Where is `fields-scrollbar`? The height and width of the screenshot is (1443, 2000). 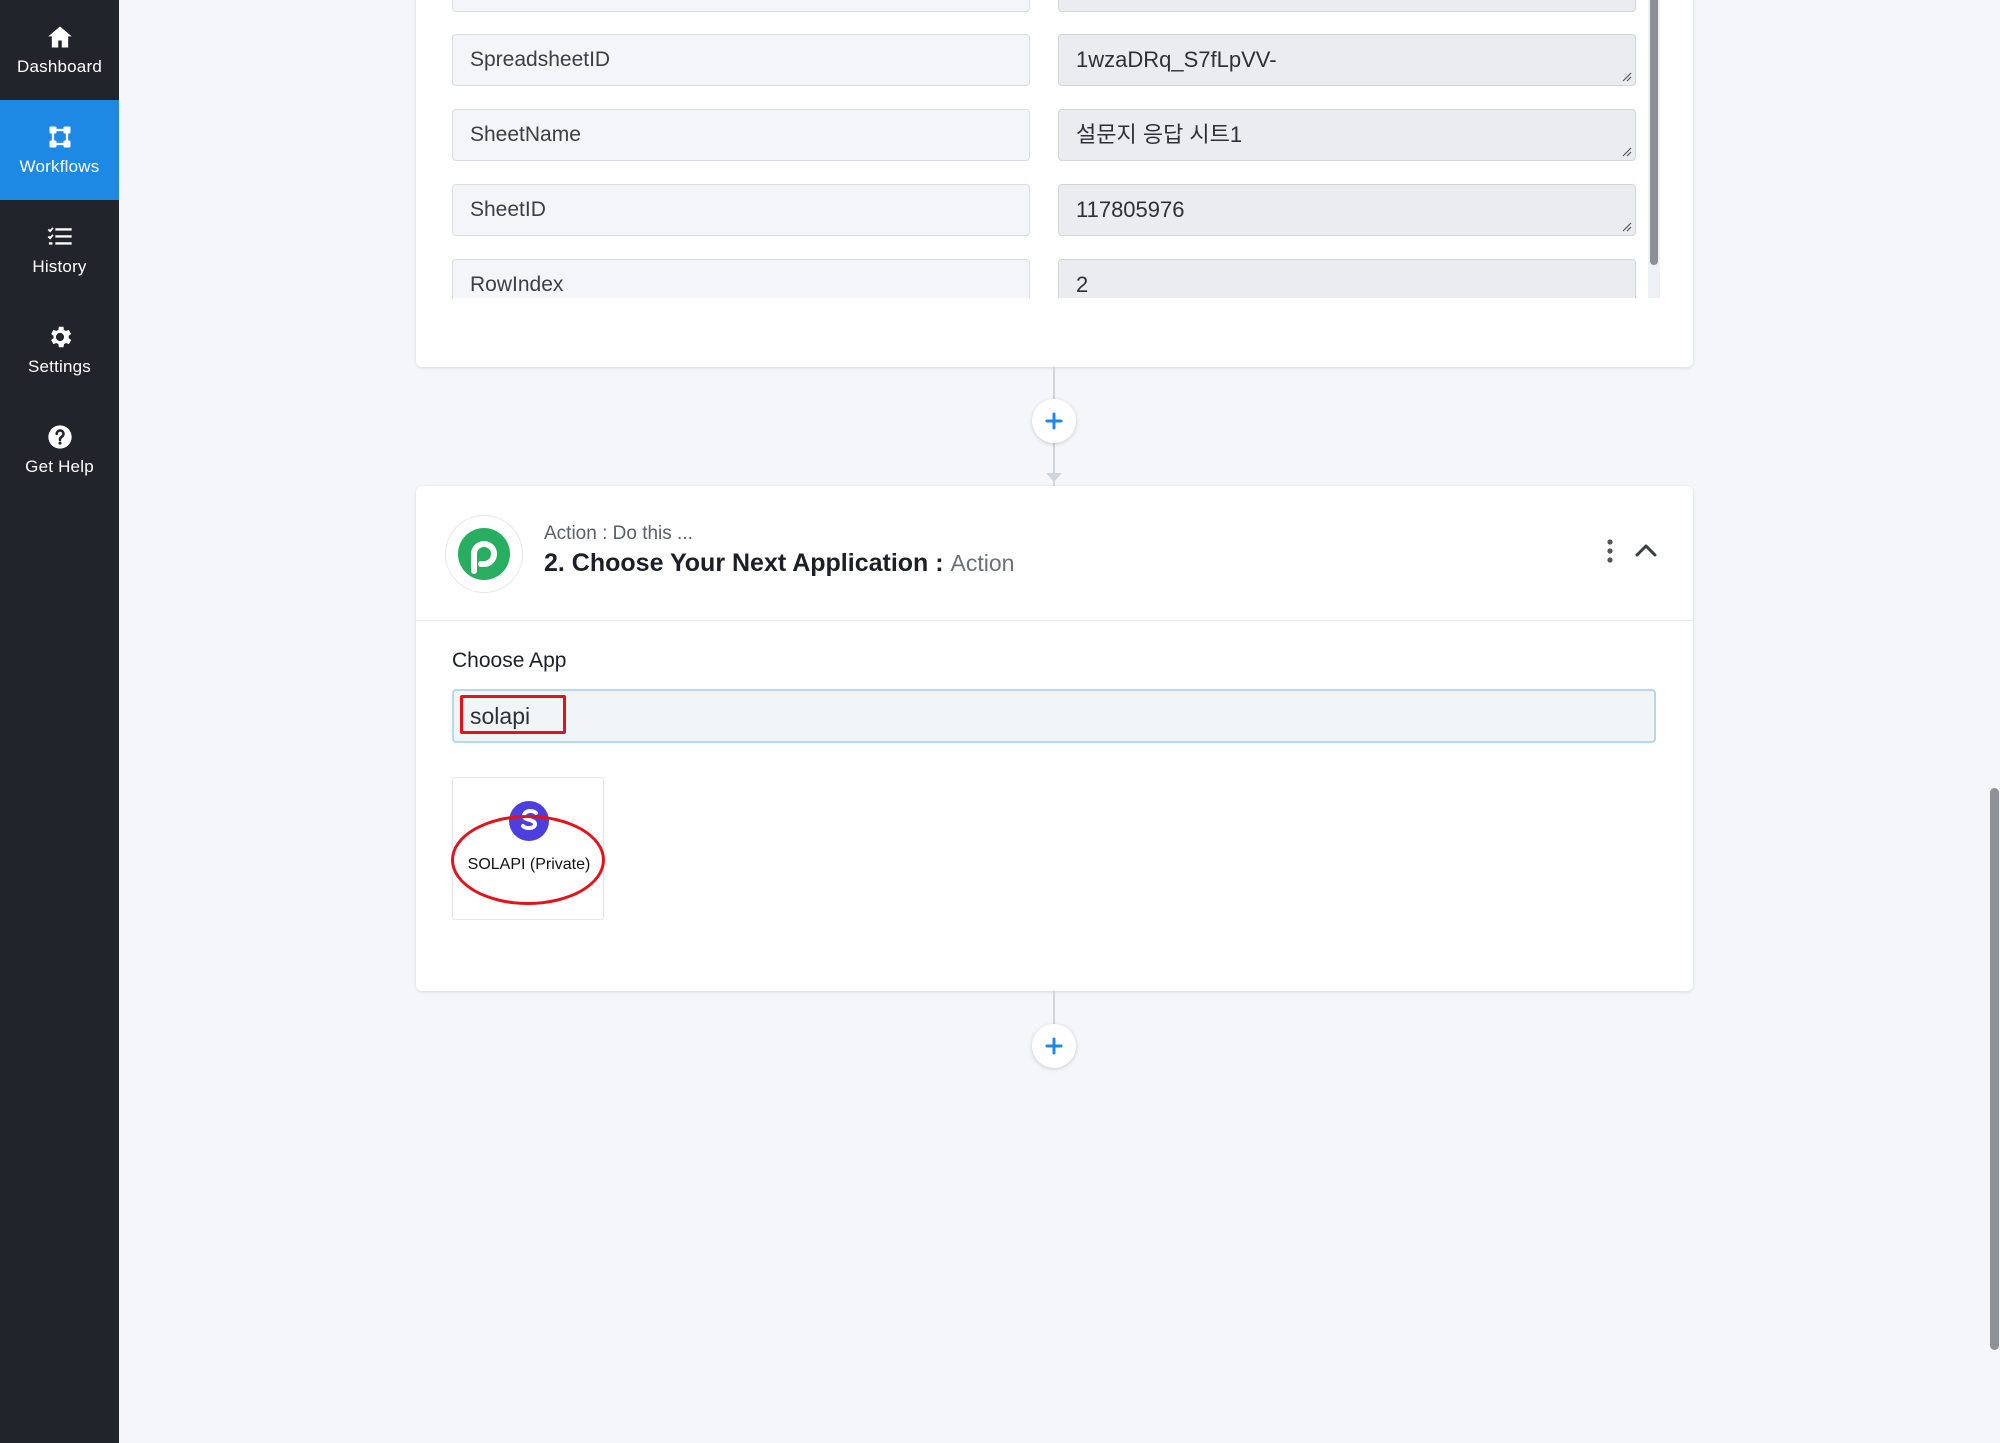 fields-scrollbar is located at coordinates (1654, 149).